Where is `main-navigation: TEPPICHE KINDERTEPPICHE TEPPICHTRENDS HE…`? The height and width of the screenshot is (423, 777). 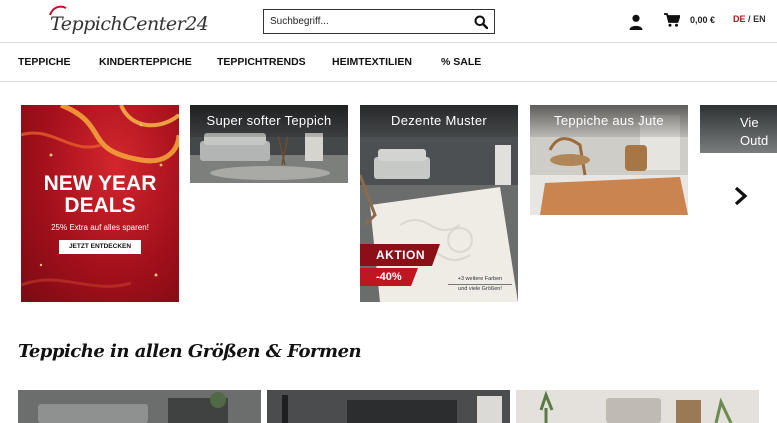
main-navigation: TEPPICHE KINDERTEPPICHE TEPPICHTRENDS HE… is located at coordinates (388, 62).